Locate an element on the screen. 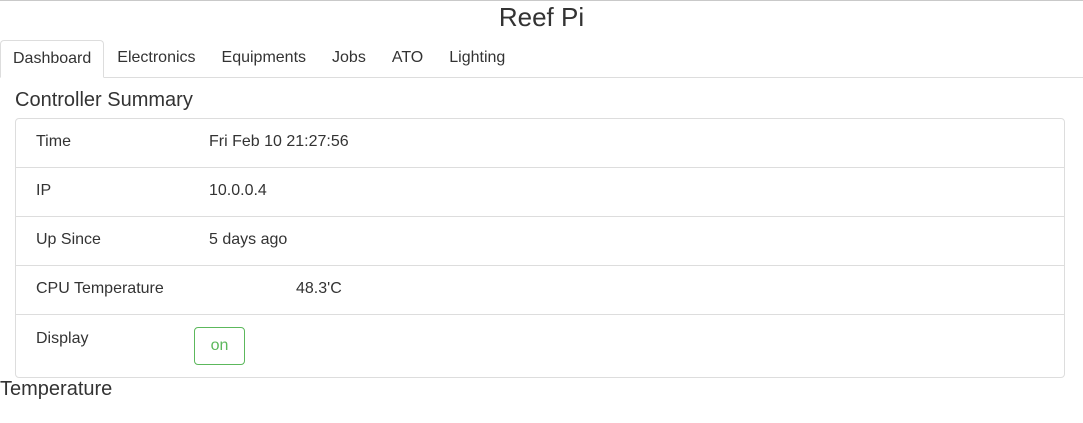  summary-row-time: Time Fri Feb 10 21:27:56 is located at coordinates (540, 143).